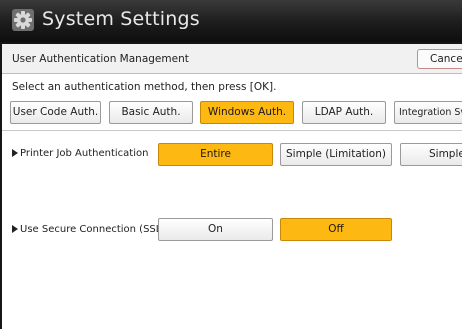 This screenshot has width=462, height=329. Describe the element at coordinates (439, 59) in the screenshot. I see `cancel-button: Cancel` at that location.